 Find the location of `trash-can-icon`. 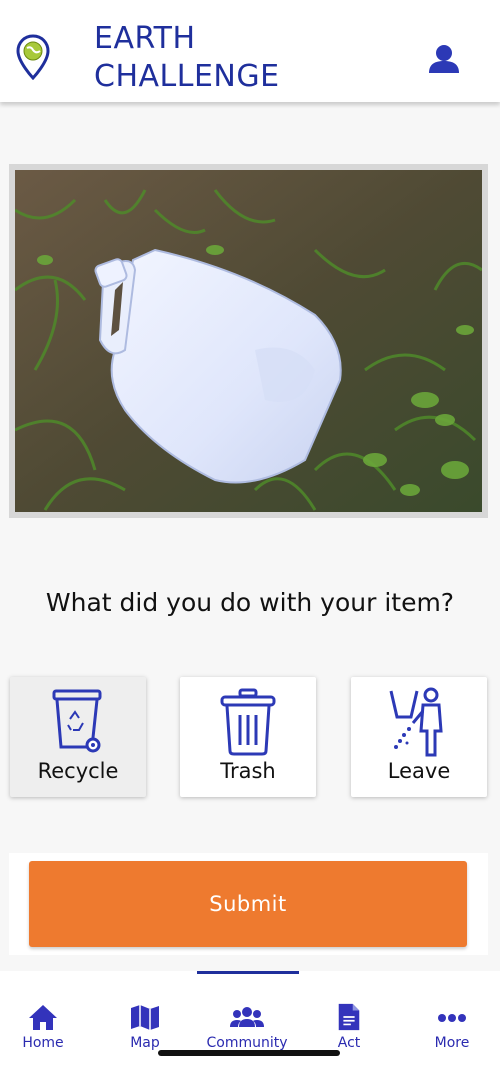

trash-can-icon is located at coordinates (248, 722).